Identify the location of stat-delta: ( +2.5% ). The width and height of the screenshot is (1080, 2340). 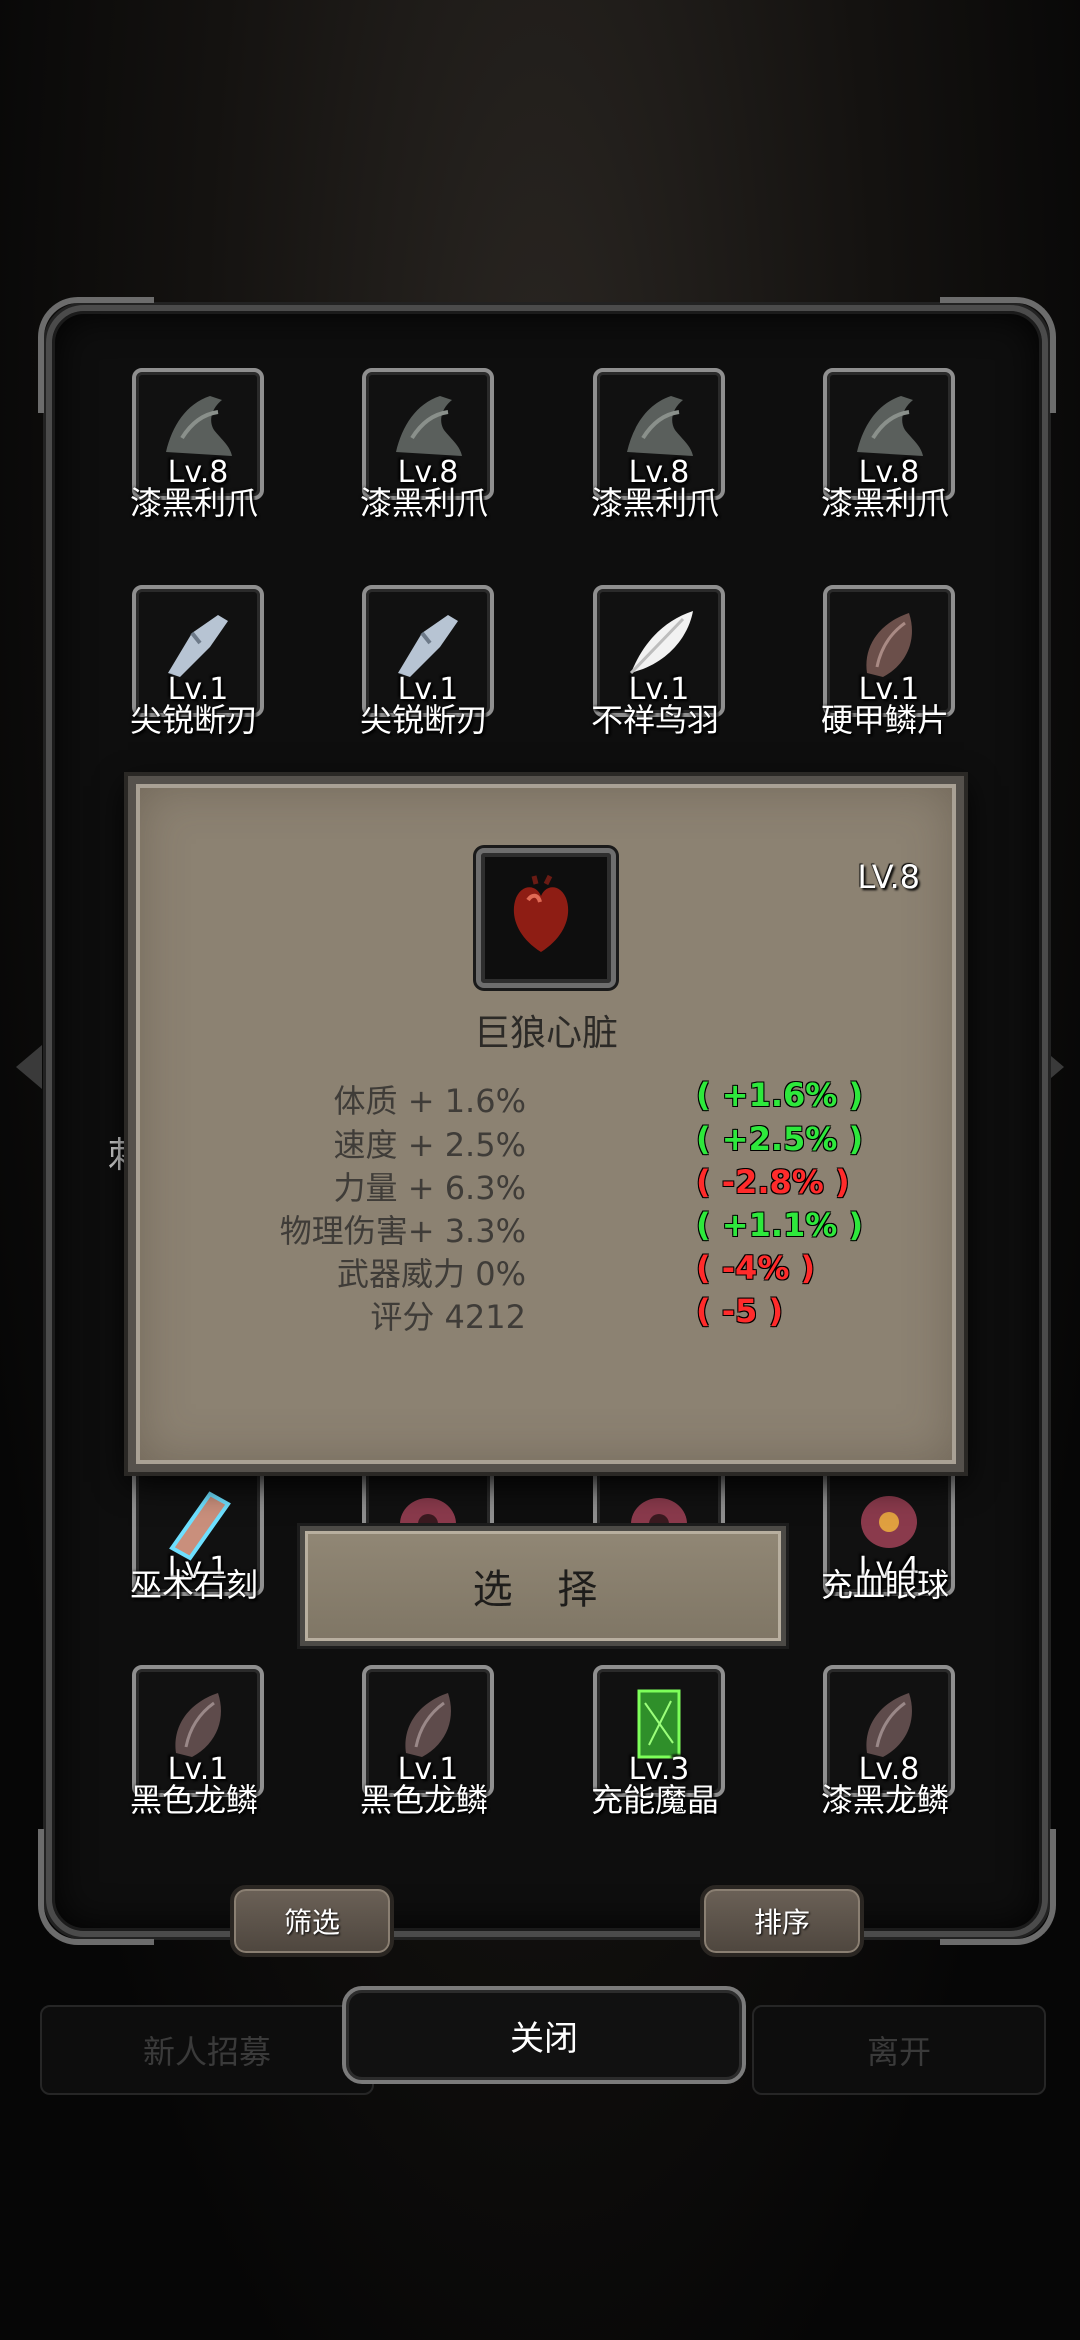
(780, 1139).